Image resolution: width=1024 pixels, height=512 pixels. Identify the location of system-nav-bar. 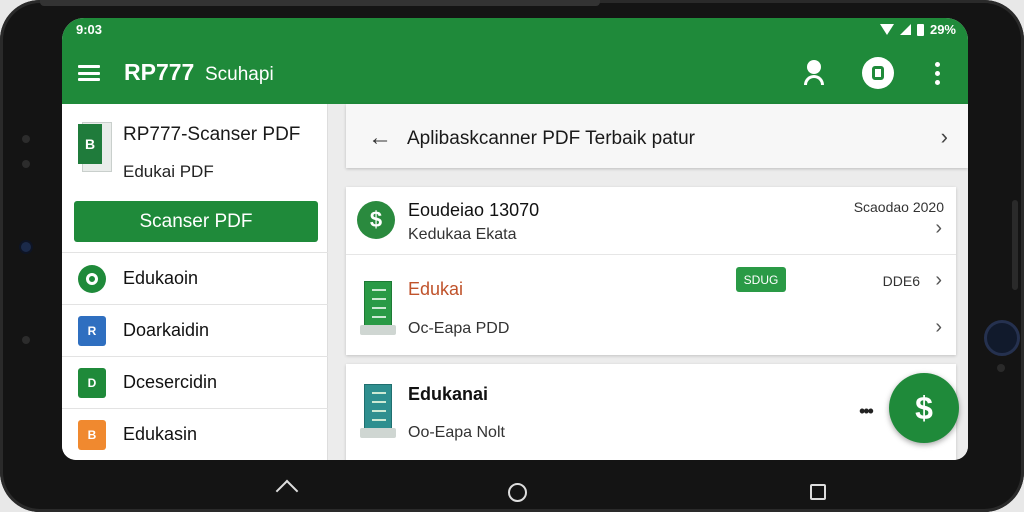
(512, 489).